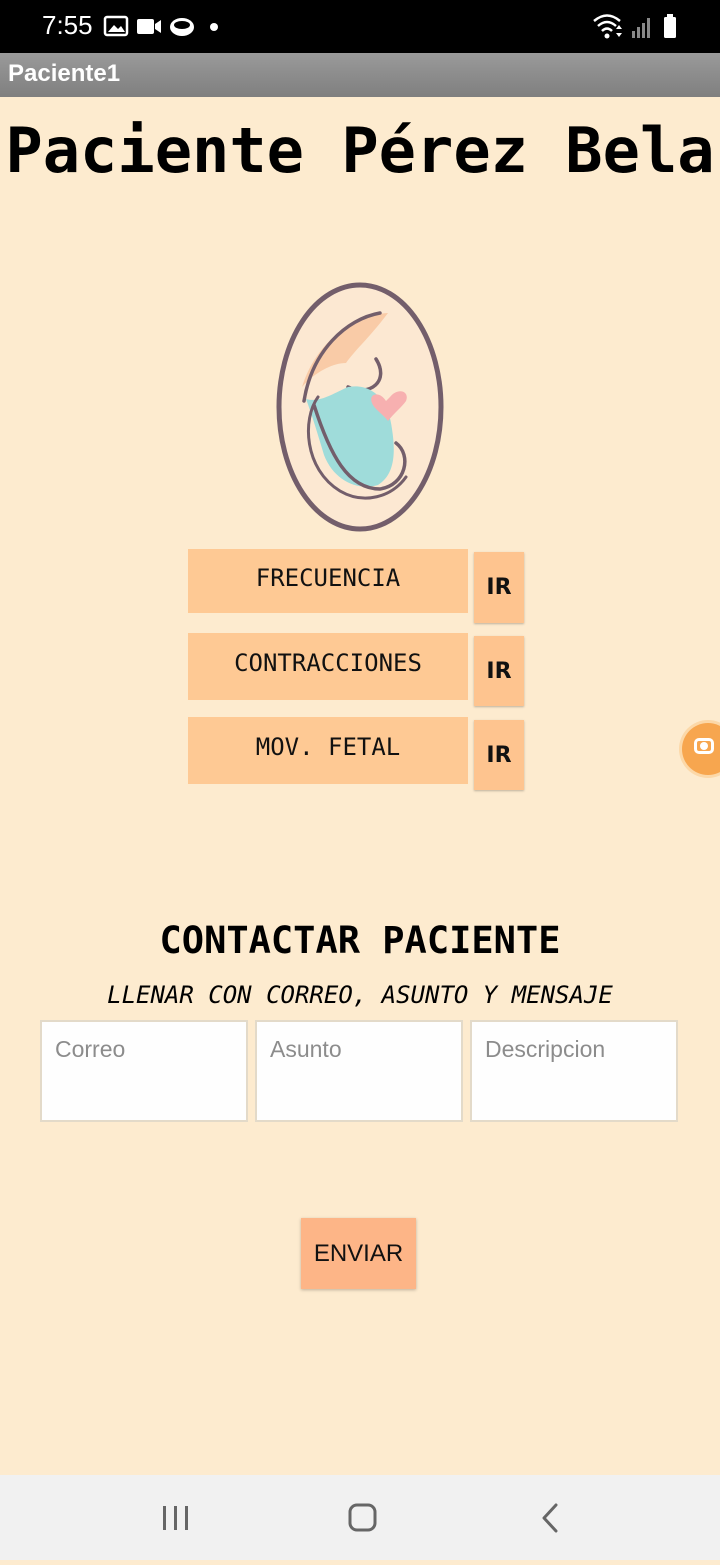 Image resolution: width=720 pixels, height=1565 pixels. What do you see at coordinates (550, 1518) in the screenshot?
I see `back-icon` at bounding box center [550, 1518].